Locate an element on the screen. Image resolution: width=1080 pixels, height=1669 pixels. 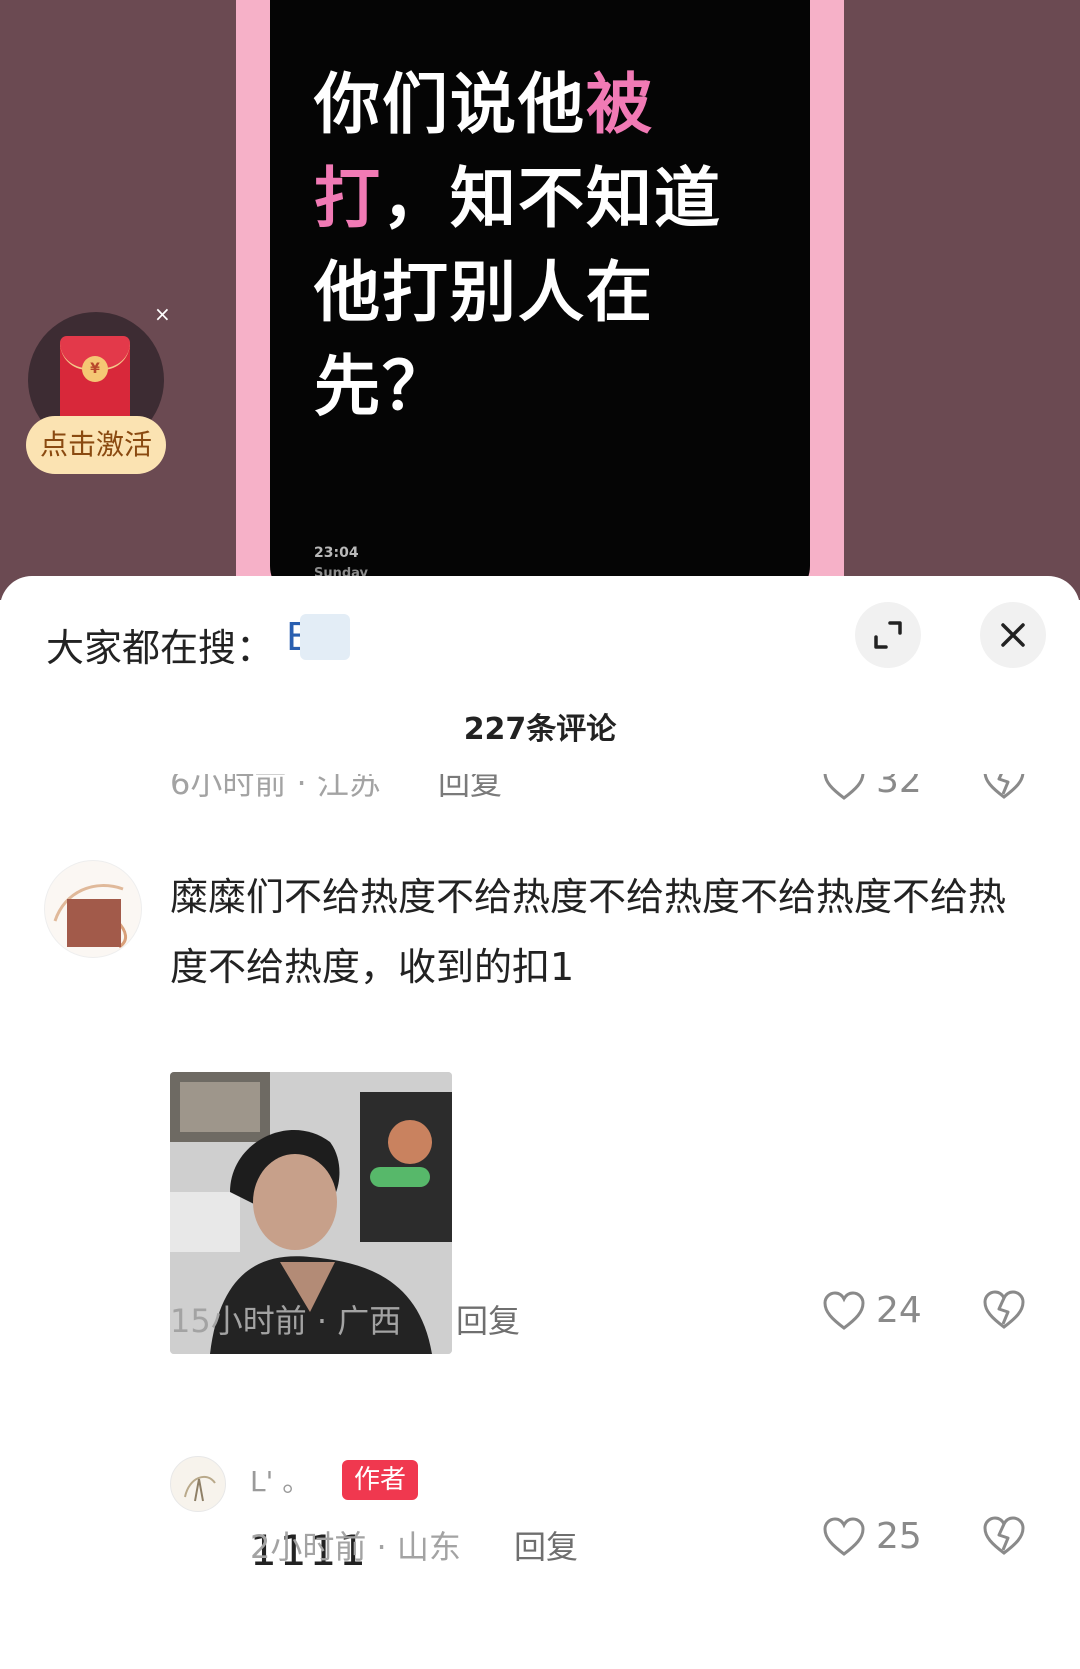
comment-text: 糜糜们不给热度不给热度不给热度不给热度不给热度不给热度，收到的扣1 is located at coordinates (588, 932).